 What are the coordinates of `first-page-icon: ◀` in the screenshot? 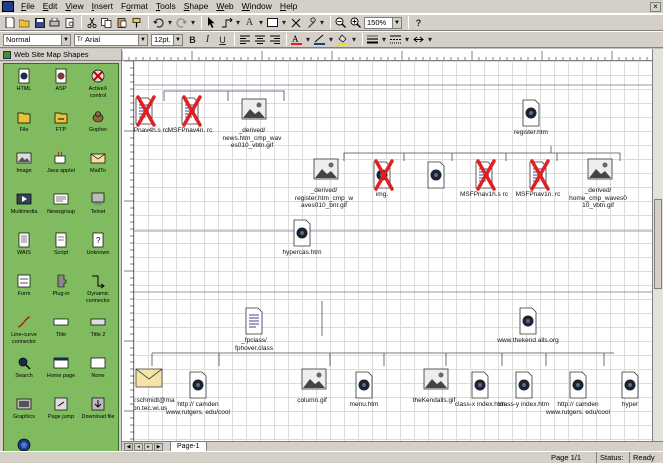 It's located at (128, 447).